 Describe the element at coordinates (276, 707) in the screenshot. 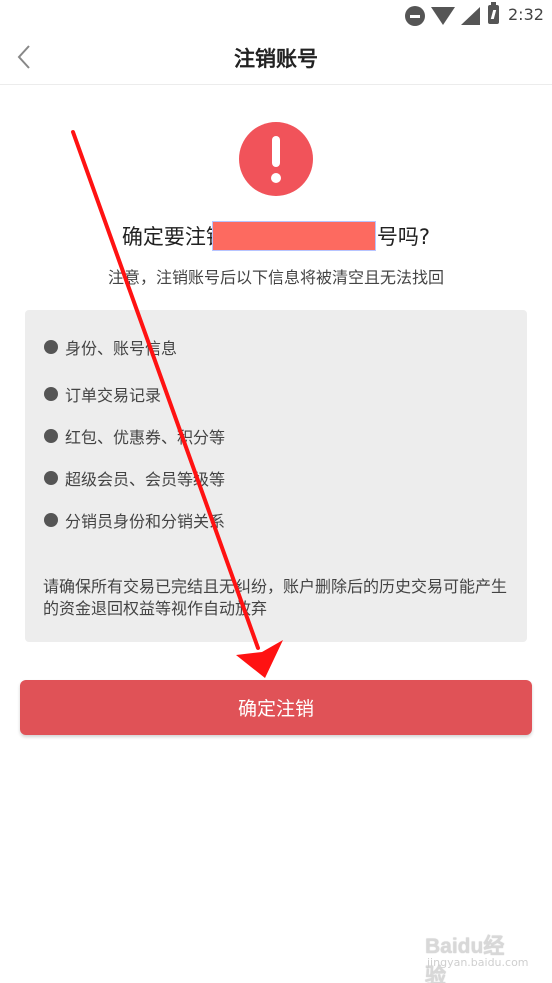

I see `confirm-cancel-button: 确定注销` at that location.